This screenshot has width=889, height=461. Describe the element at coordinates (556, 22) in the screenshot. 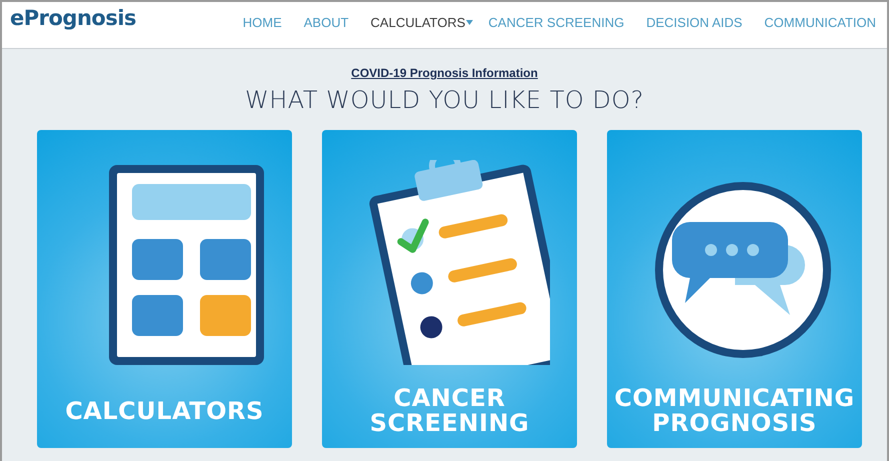

I see `nav-link: CANCER SCREENING` at that location.